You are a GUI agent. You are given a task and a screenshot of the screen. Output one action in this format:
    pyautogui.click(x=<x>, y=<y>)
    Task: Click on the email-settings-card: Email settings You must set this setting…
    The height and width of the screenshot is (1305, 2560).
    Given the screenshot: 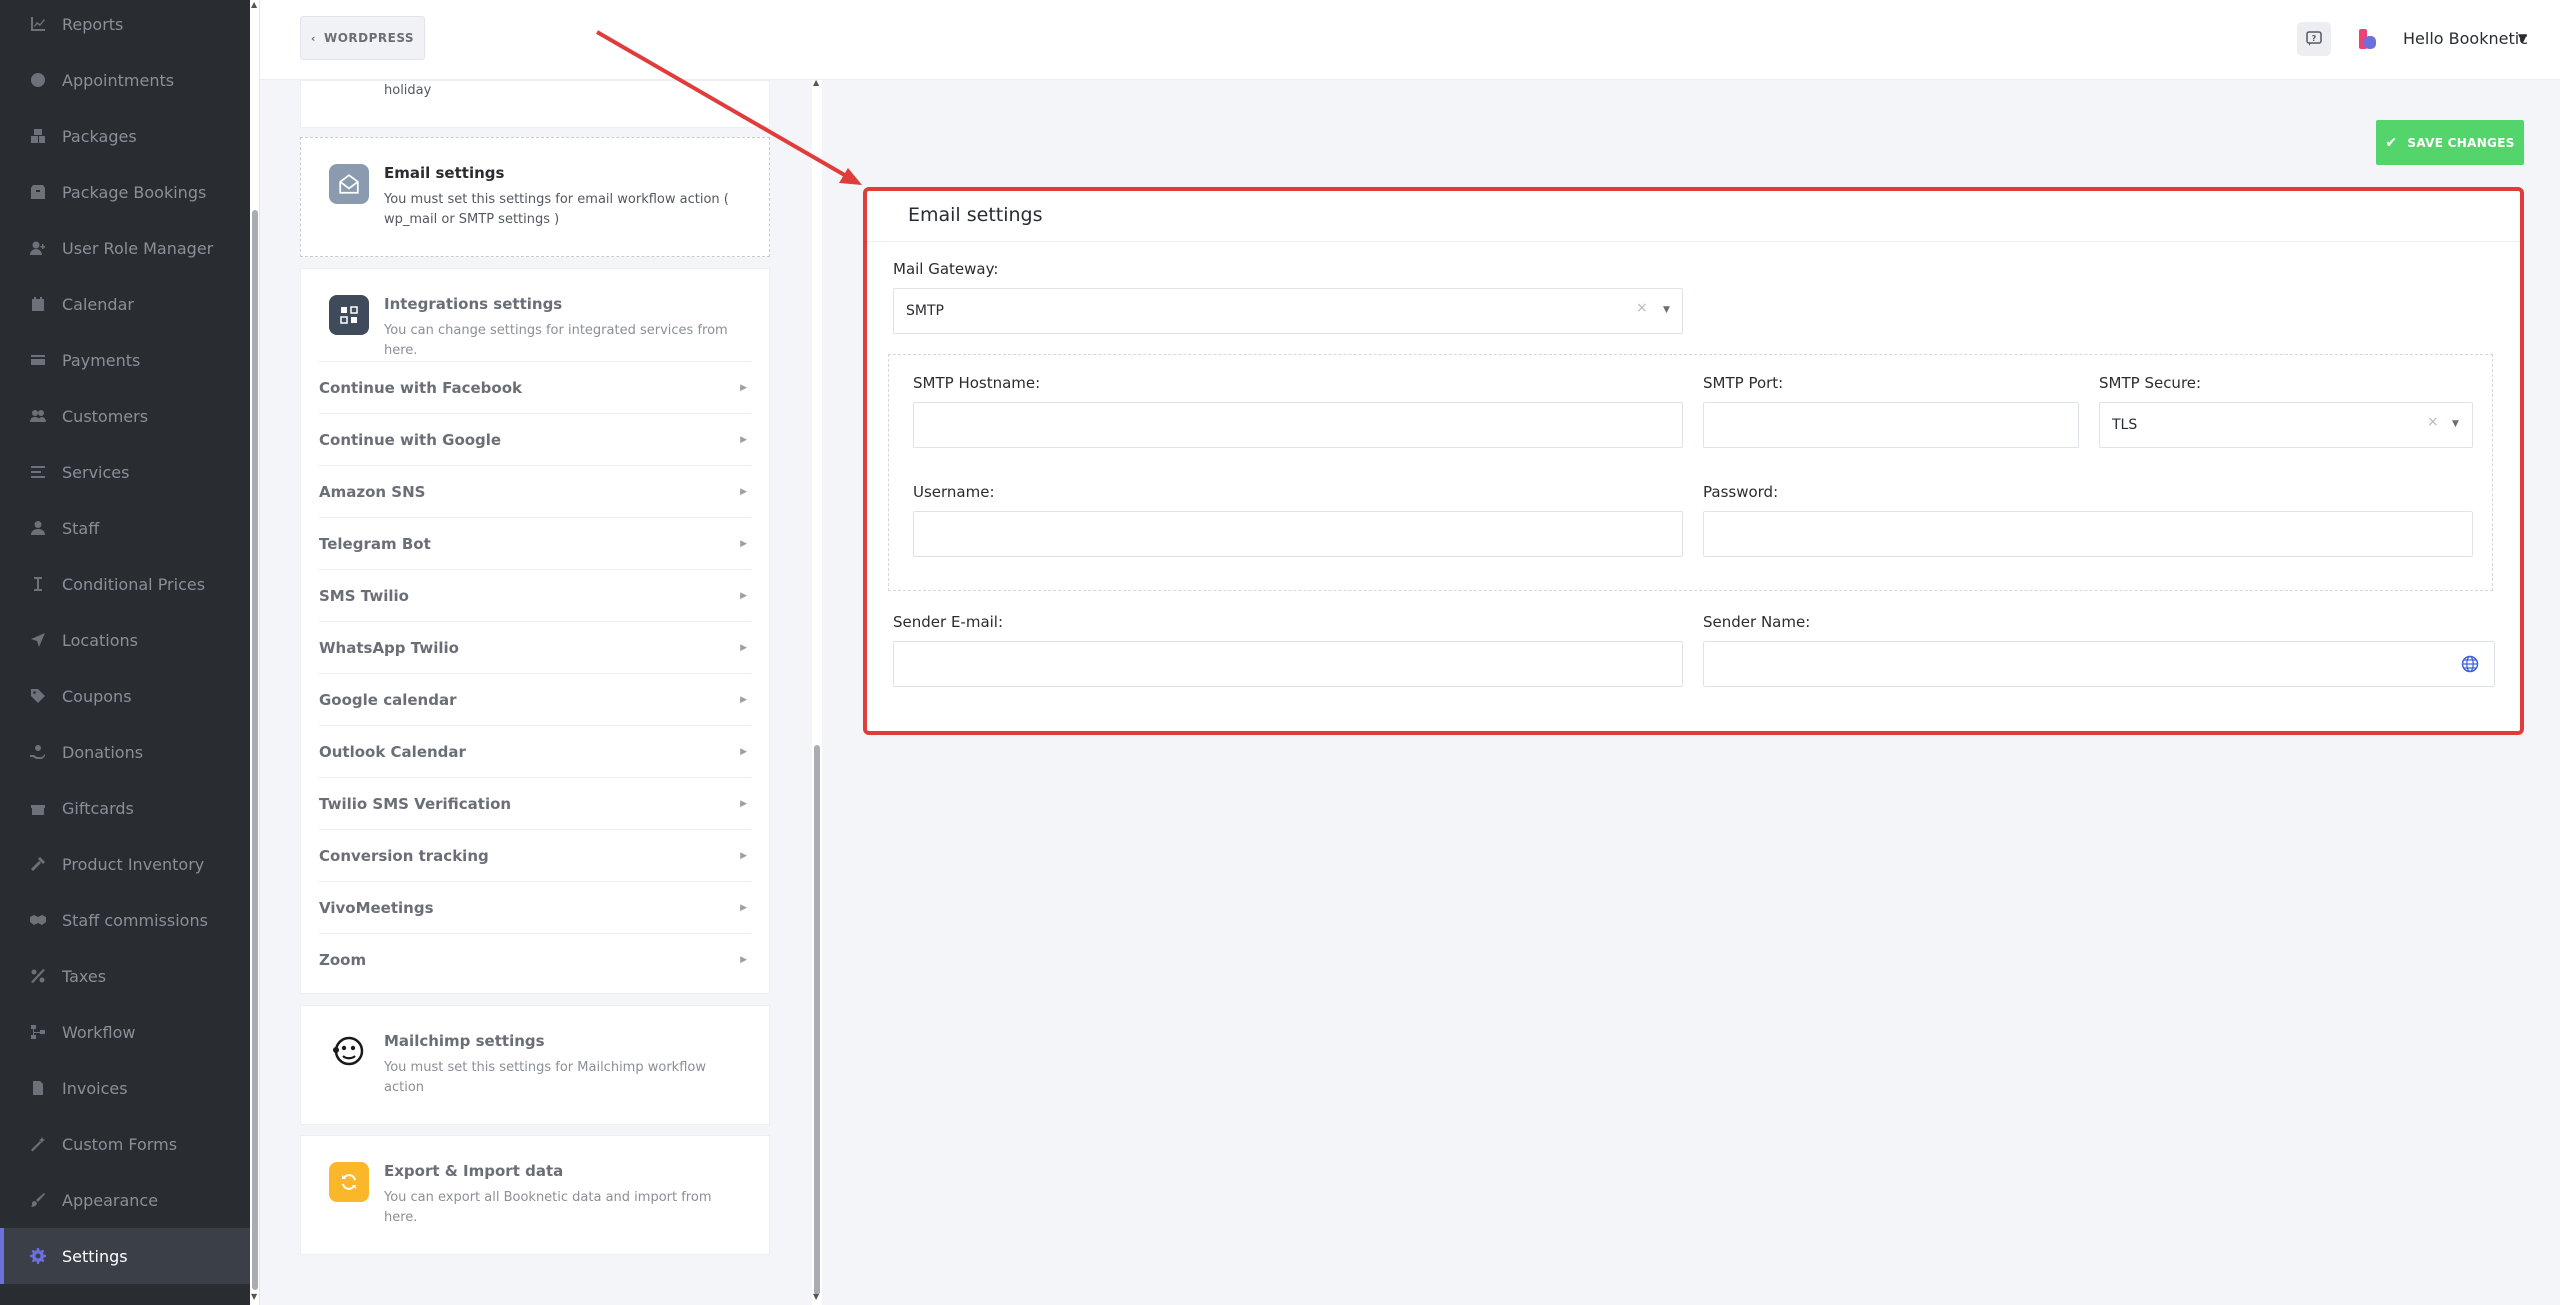 What is the action you would take?
    pyautogui.click(x=535, y=197)
    